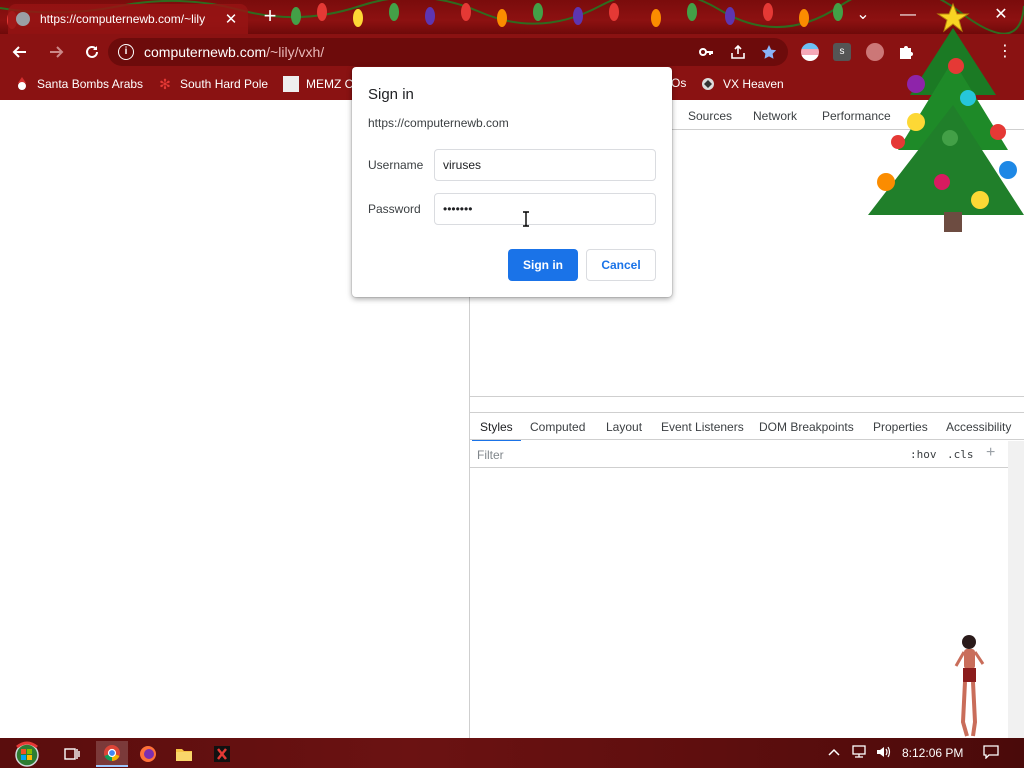 This screenshot has height=768, width=1024. Describe the element at coordinates (702, 427) in the screenshot. I see `tab-event-listeners: Event Listeners` at that location.